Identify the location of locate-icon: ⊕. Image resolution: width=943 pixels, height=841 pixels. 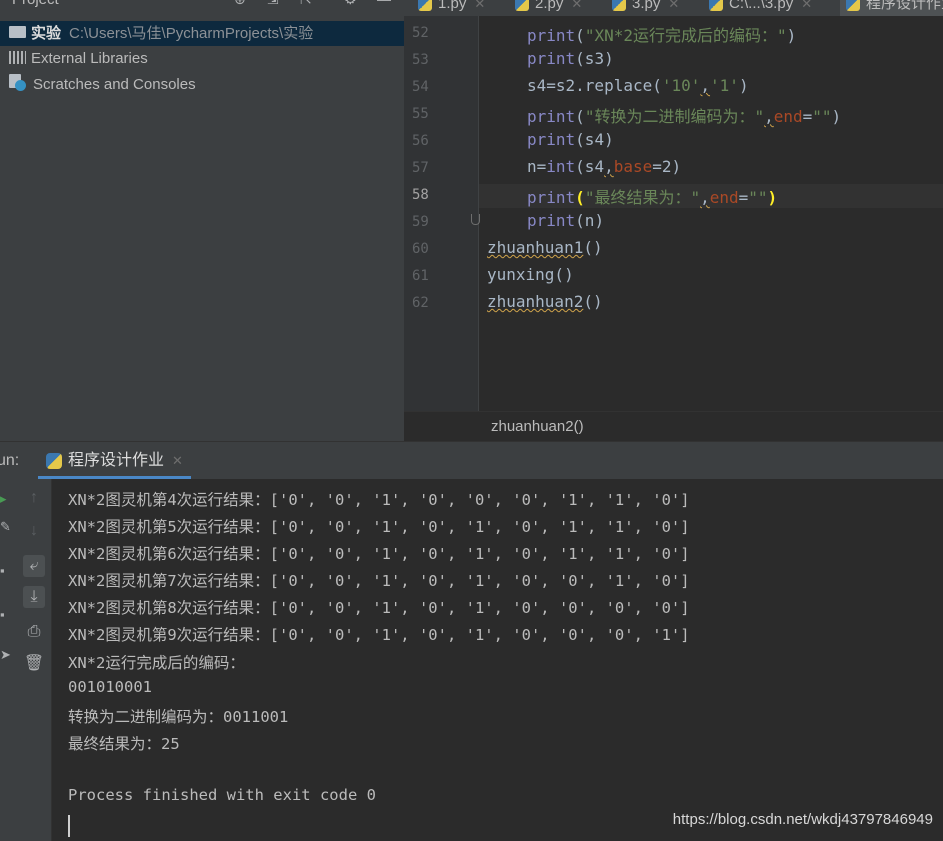
(240, 4).